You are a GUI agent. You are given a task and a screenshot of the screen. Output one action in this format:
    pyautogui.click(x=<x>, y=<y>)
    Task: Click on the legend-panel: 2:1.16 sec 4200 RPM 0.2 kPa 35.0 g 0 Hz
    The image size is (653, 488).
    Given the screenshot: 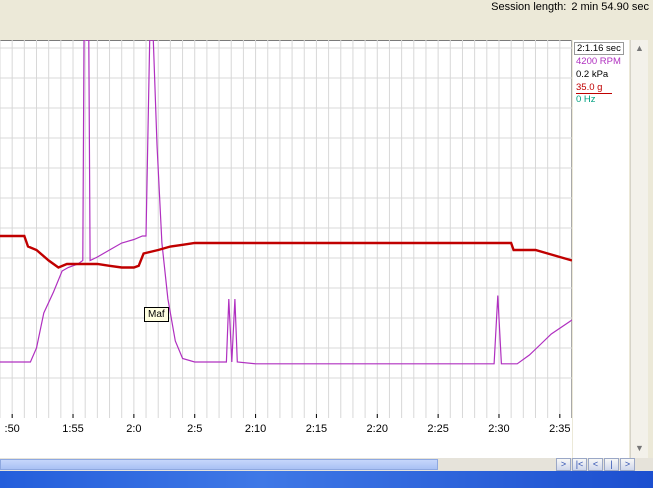 What is the action you would take?
    pyautogui.click(x=601, y=249)
    